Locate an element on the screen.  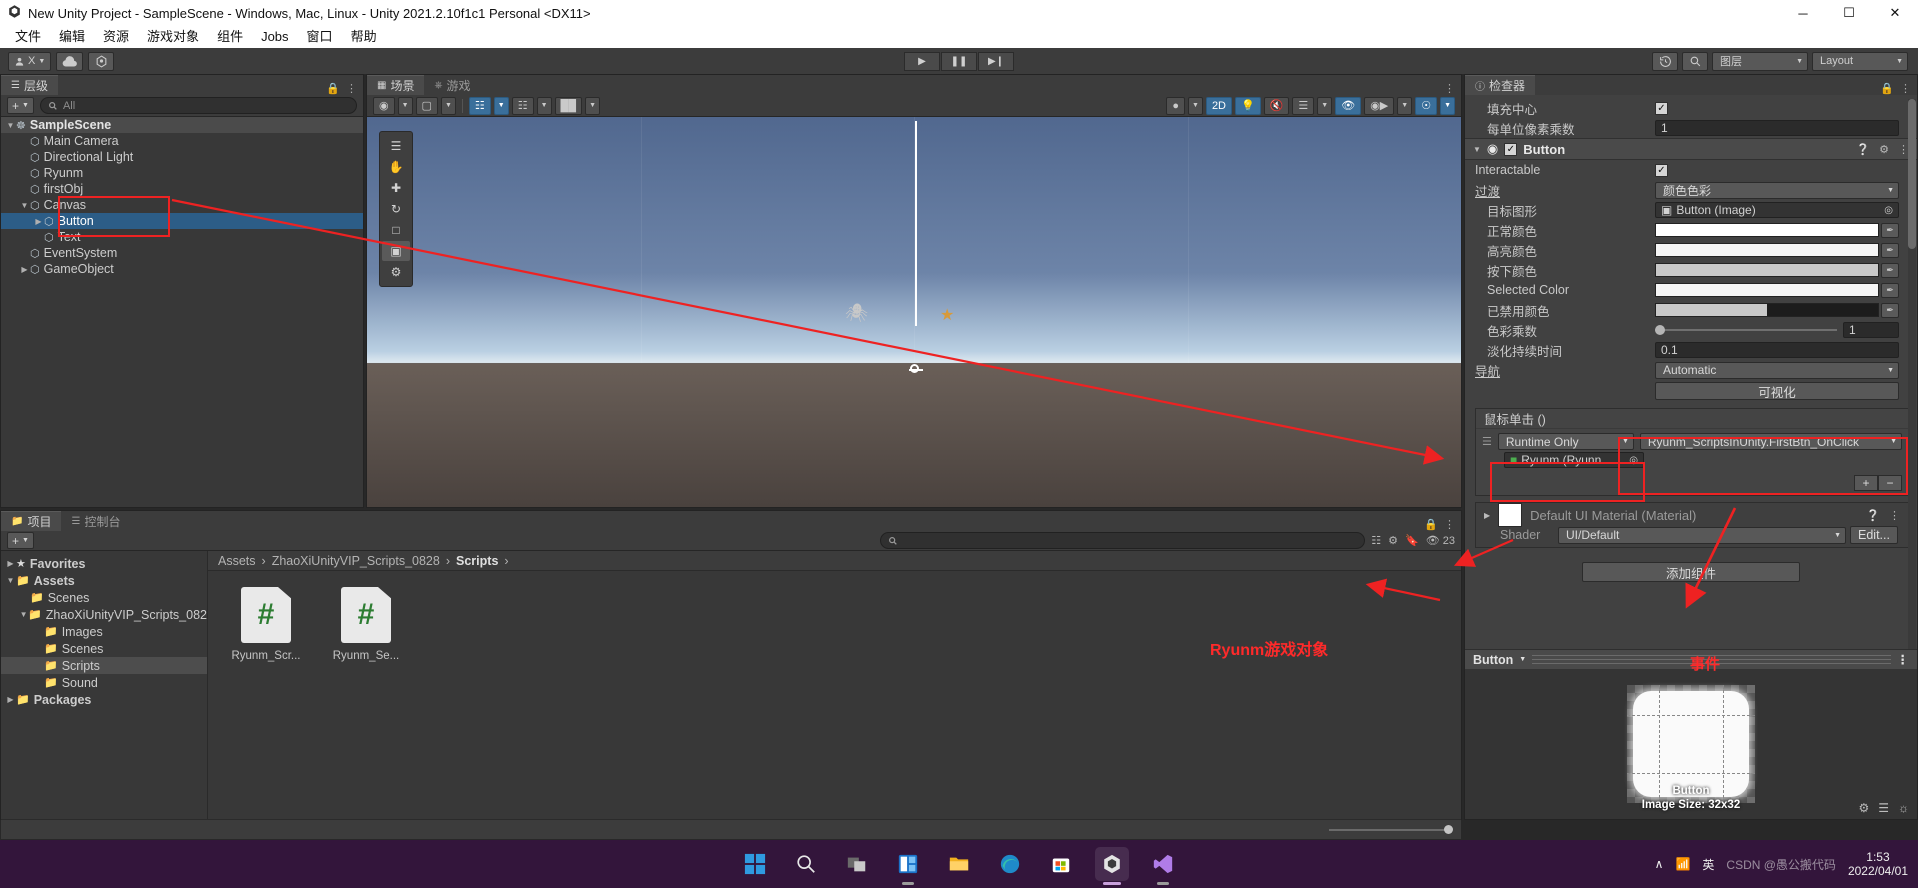
hierarchy-item-main-camera: ⬡ Main Camera is located at coordinates (182, 141).